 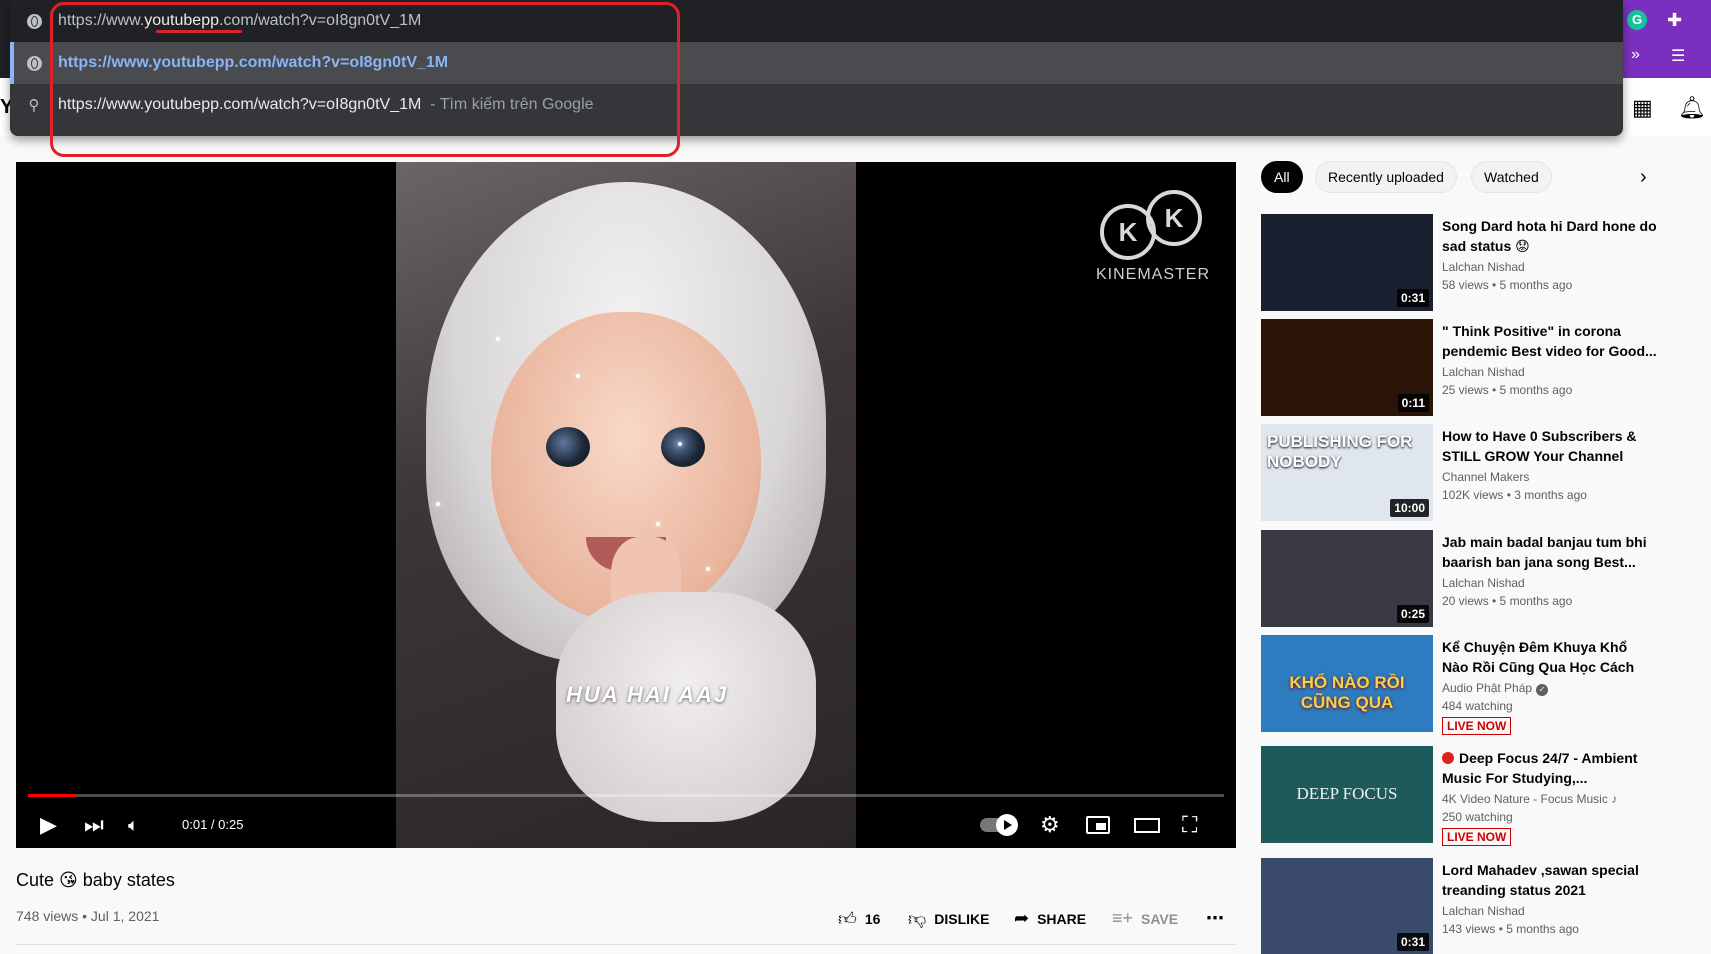 I want to click on play-icon: ▶, so click(x=48, y=825).